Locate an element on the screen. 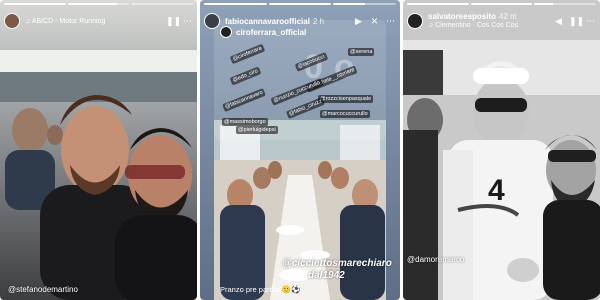 The width and height of the screenshot is (600, 300). card-tag: @pierluigidepsi is located at coordinates (257, 130).